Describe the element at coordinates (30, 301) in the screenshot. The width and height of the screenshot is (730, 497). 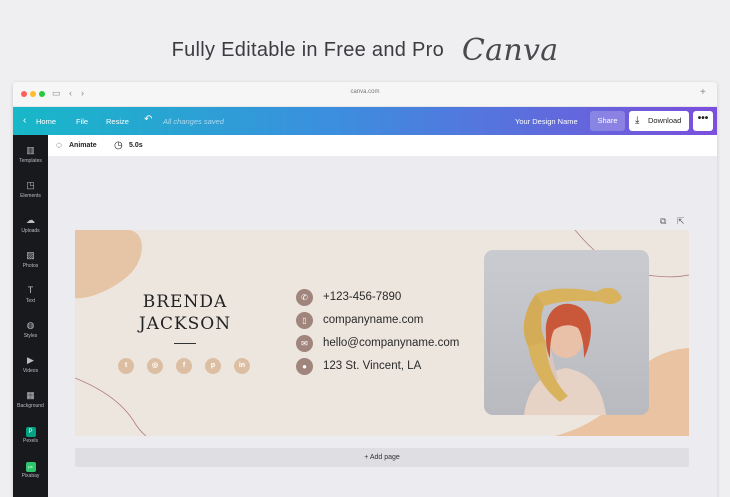
I see `sidebar-item-label: Text` at that location.